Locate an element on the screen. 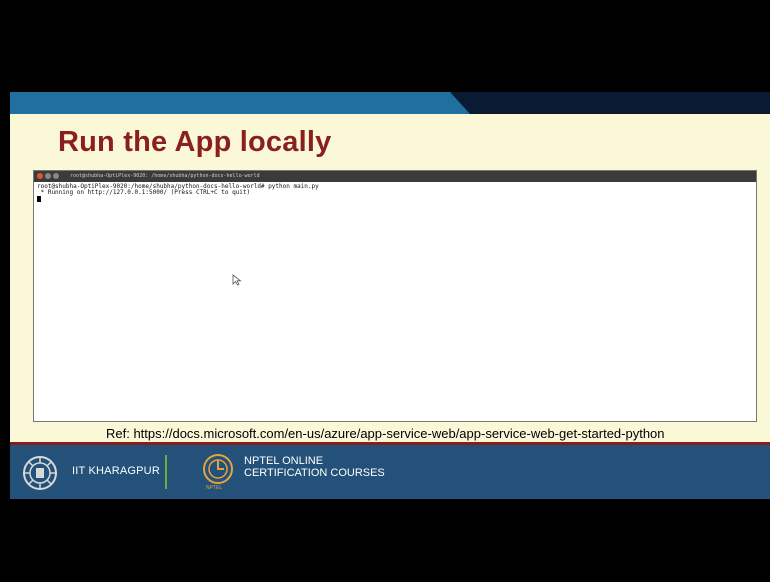 This screenshot has width=770, height=582. slide-title: Run the App locally is located at coordinates (195, 142).